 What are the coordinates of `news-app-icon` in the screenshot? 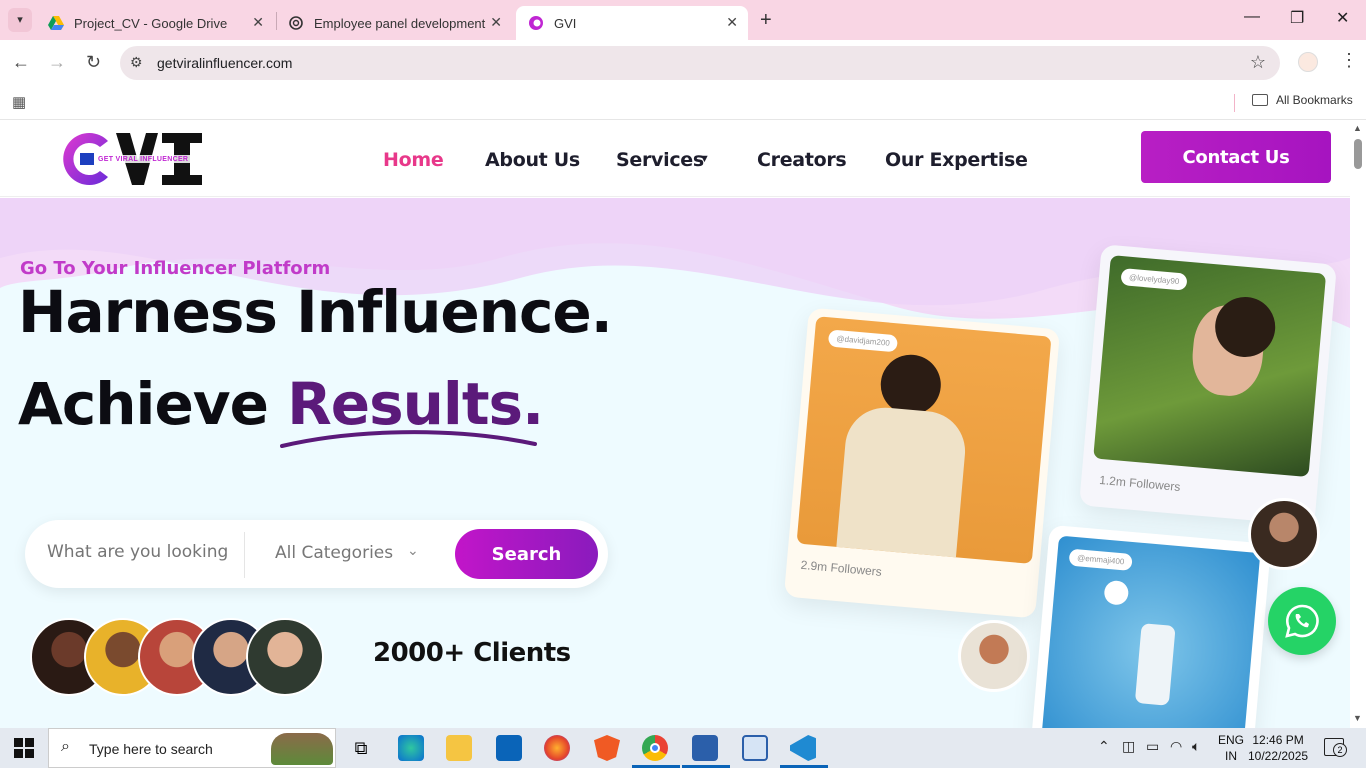 It's located at (755, 748).